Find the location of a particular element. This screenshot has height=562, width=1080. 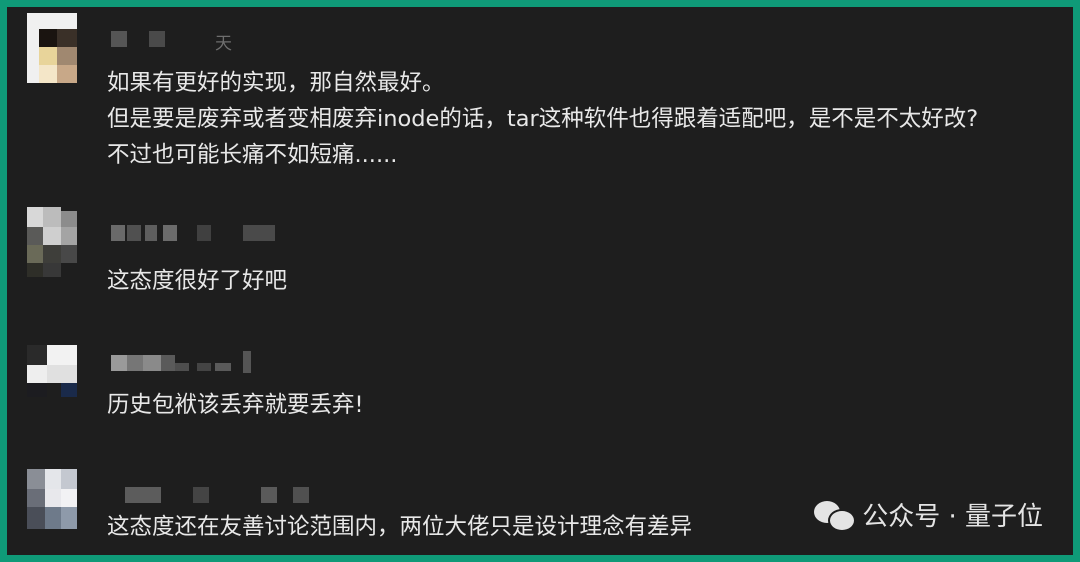

comment-line: 如果有更好的实现，那自然最好。 is located at coordinates (276, 83).